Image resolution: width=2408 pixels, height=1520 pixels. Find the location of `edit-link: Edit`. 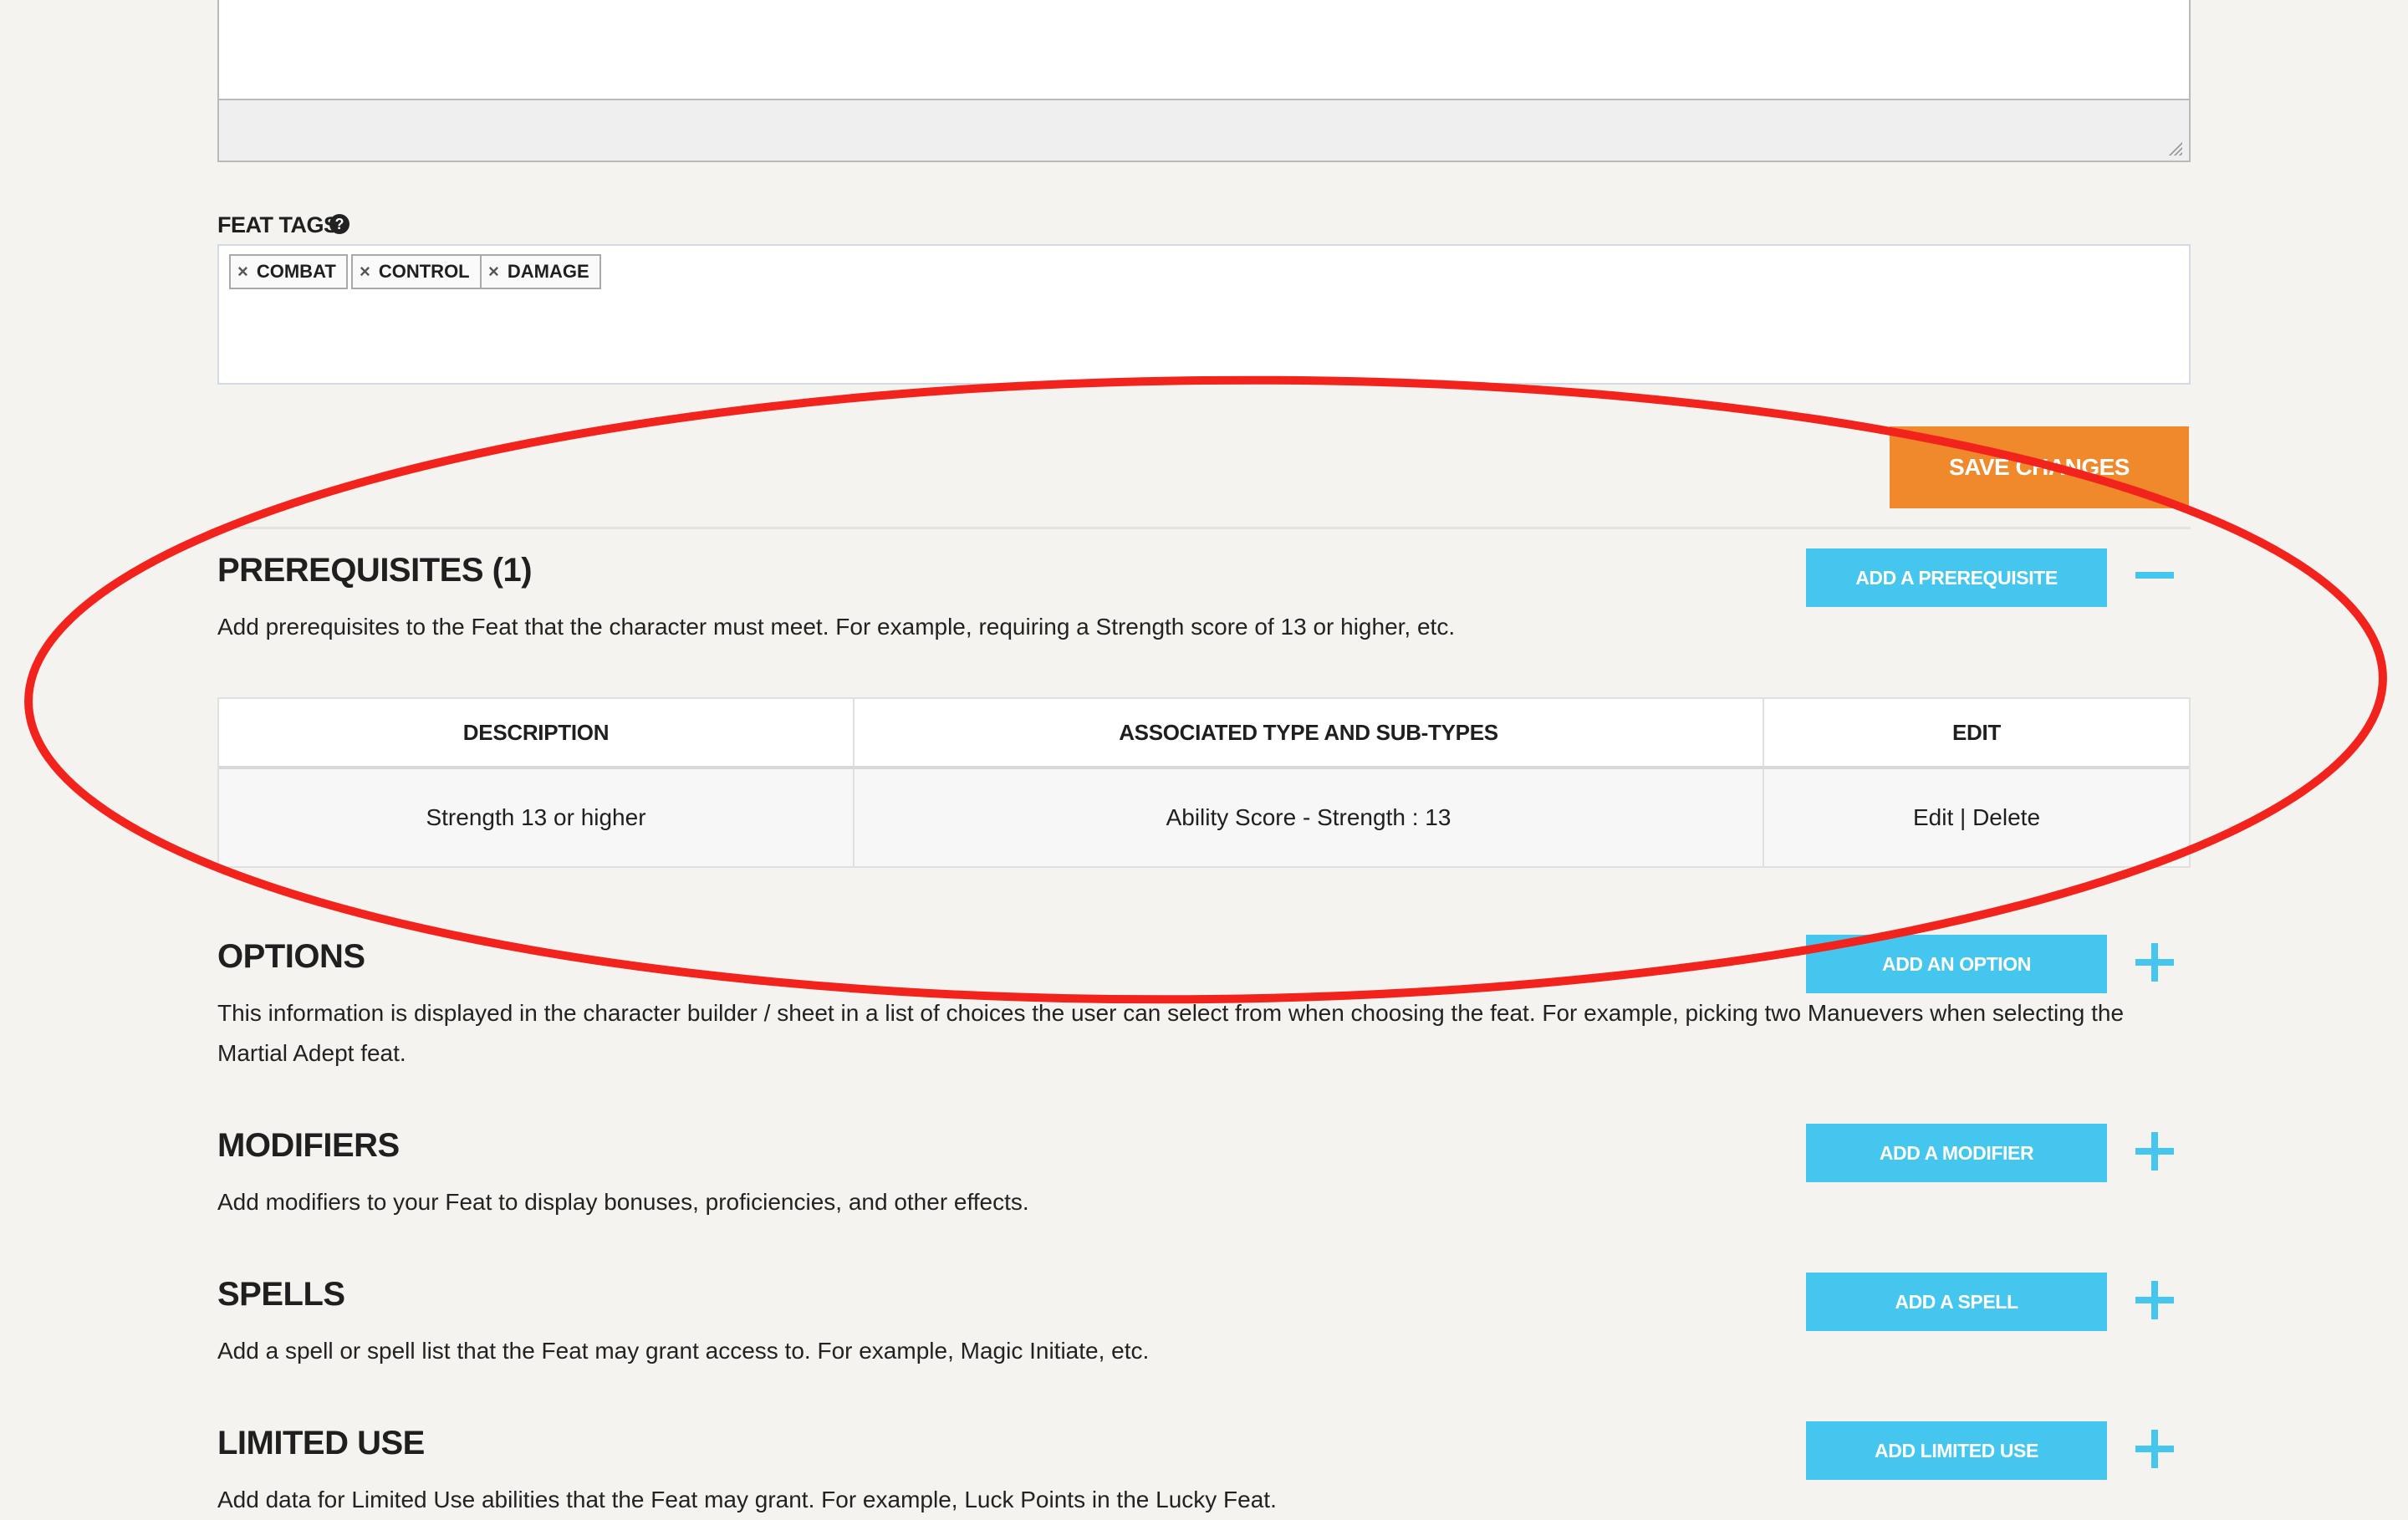

edit-link: Edit is located at coordinates (1933, 818).